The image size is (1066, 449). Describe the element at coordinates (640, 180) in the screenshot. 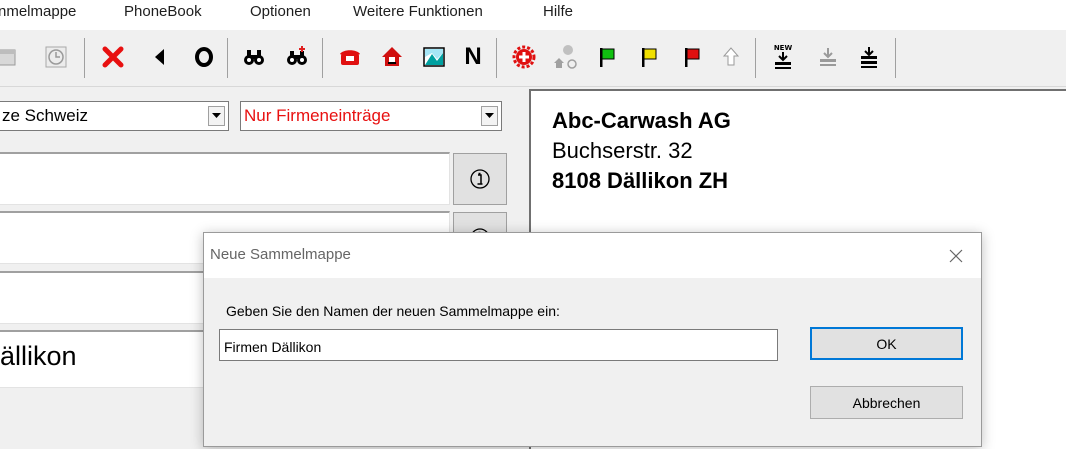

I see `company-city: 8108 Dällikon ZH` at that location.